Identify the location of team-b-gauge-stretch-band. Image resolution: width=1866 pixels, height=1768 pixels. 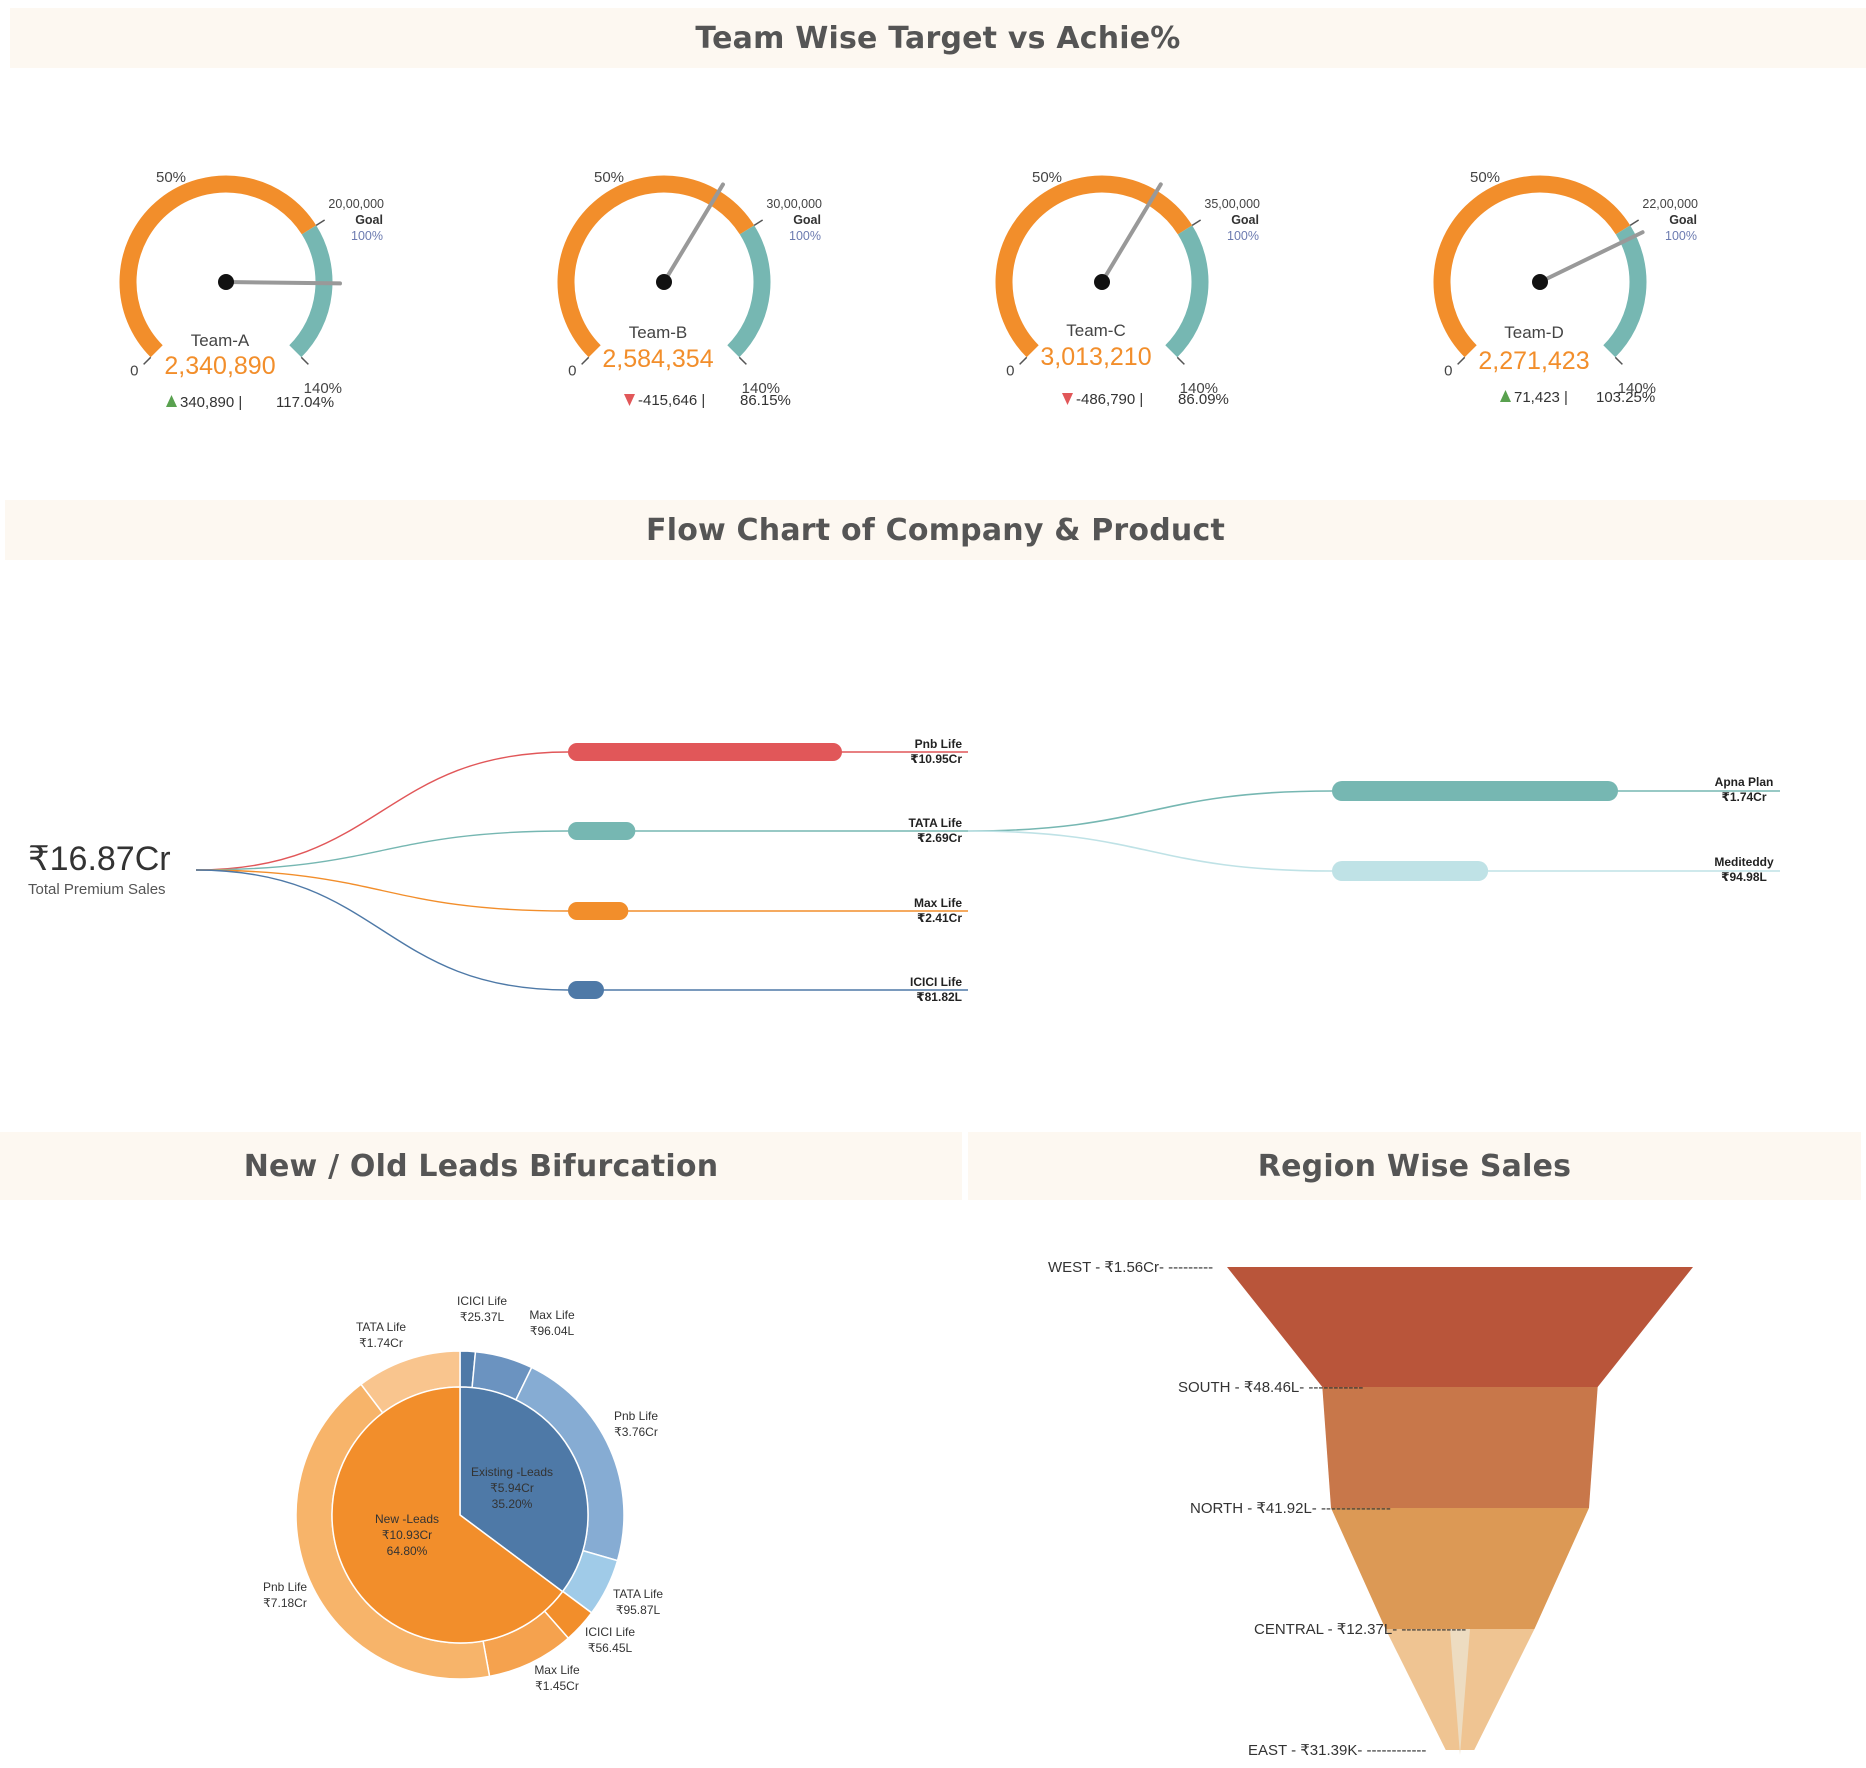
(749, 291).